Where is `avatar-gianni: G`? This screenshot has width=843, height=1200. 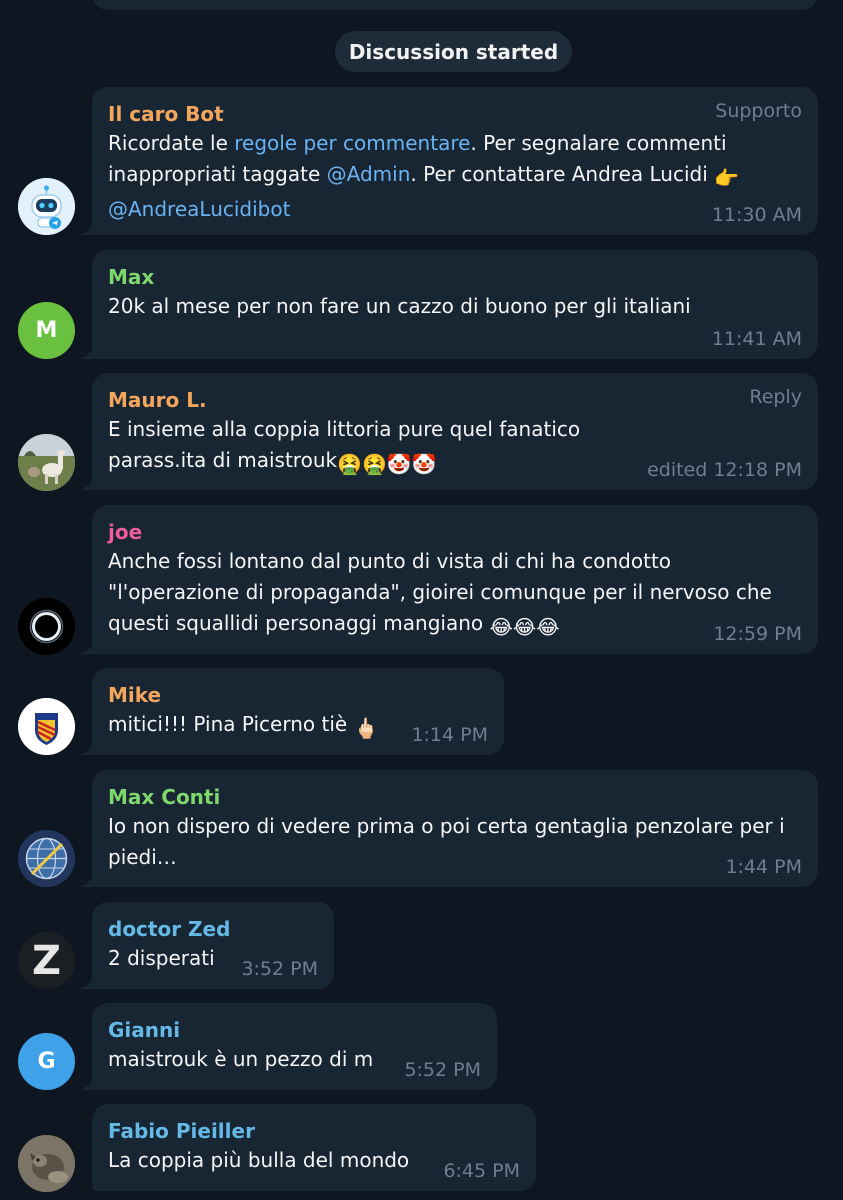
avatar-gianni: G is located at coordinates (46, 1061).